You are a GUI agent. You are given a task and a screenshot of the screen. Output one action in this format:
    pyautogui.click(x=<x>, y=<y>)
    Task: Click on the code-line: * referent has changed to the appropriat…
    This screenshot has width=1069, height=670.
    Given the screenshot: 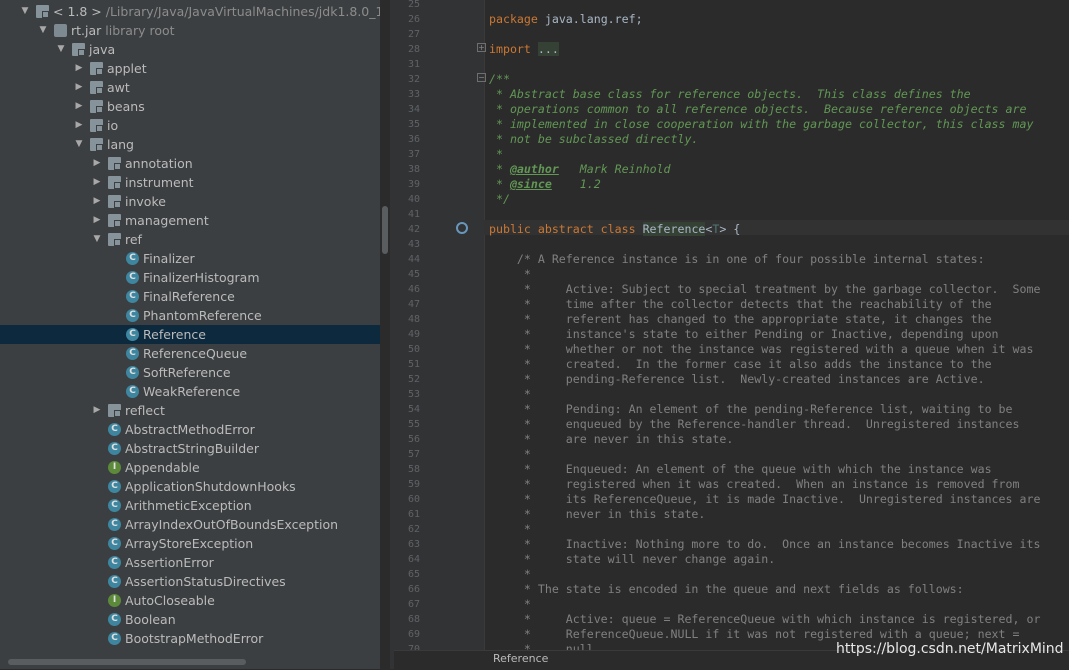 What is the action you would take?
    pyautogui.click(x=740, y=319)
    